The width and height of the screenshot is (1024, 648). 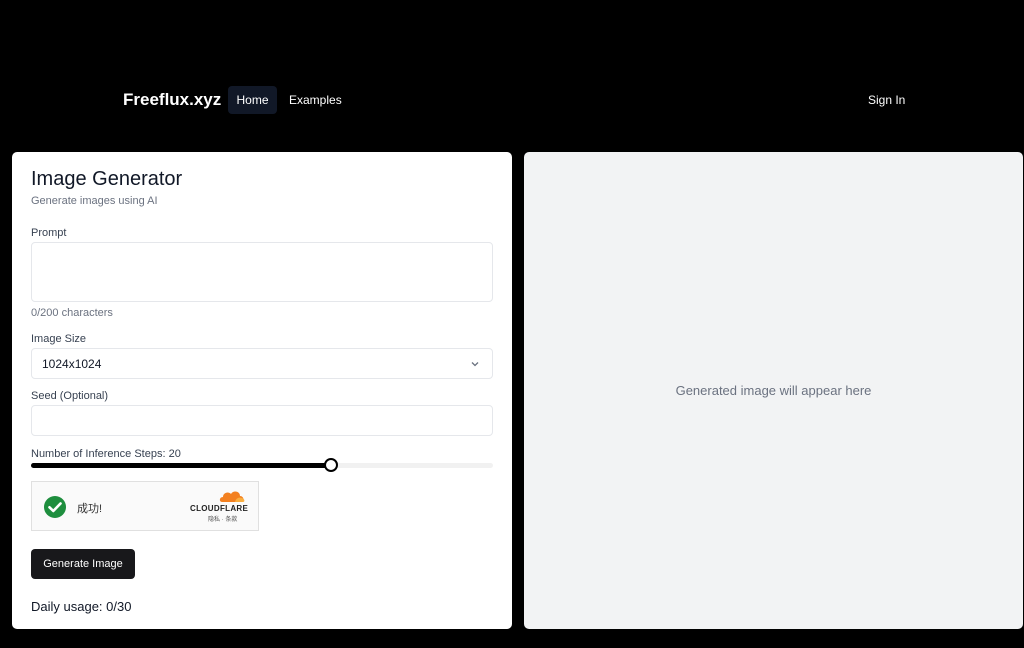 I want to click on captcha-privacy-terms-links: 隐私 · 条款, so click(x=222, y=518).